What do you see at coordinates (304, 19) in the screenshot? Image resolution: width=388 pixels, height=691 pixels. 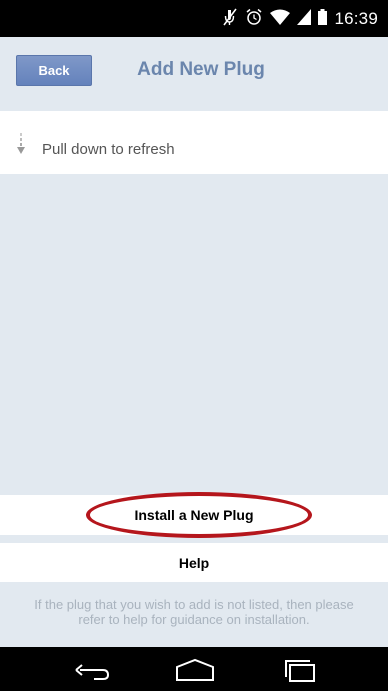 I see `signal-icon` at bounding box center [304, 19].